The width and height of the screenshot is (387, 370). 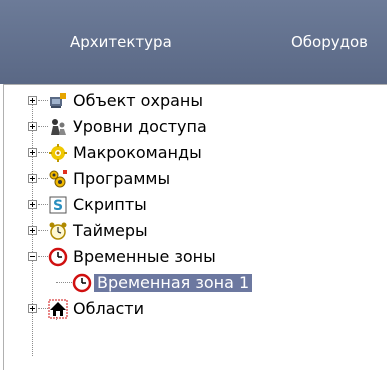 What do you see at coordinates (58, 100) in the screenshot?
I see `object-icon` at bounding box center [58, 100].